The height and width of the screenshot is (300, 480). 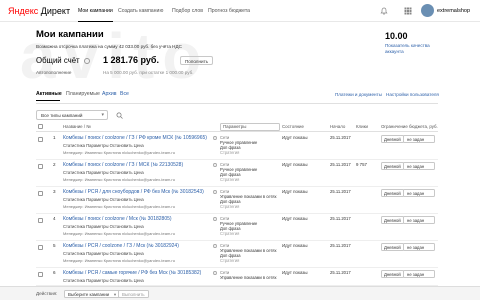 I want to click on nav-my-campaigns: Мои кампании, so click(x=95, y=11).